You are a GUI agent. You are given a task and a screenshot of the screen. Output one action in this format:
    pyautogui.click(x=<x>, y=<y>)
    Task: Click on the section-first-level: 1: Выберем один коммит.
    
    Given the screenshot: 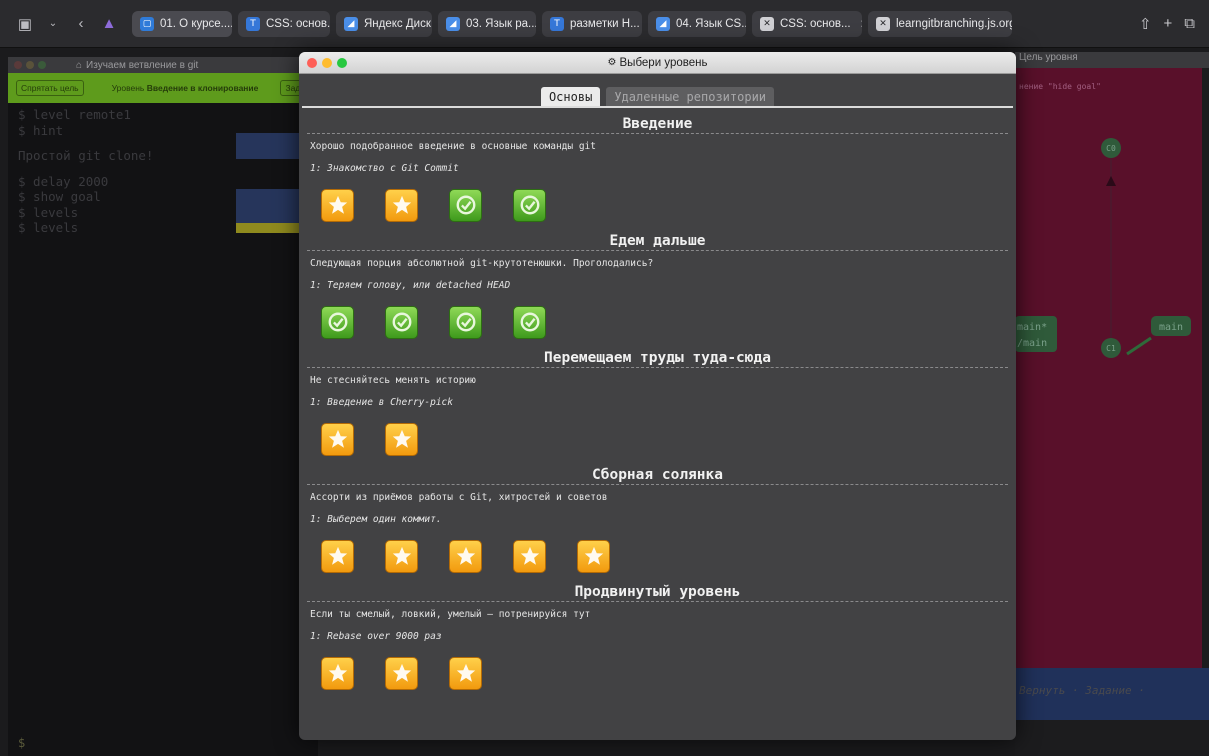 What is the action you would take?
    pyautogui.click(x=376, y=519)
    